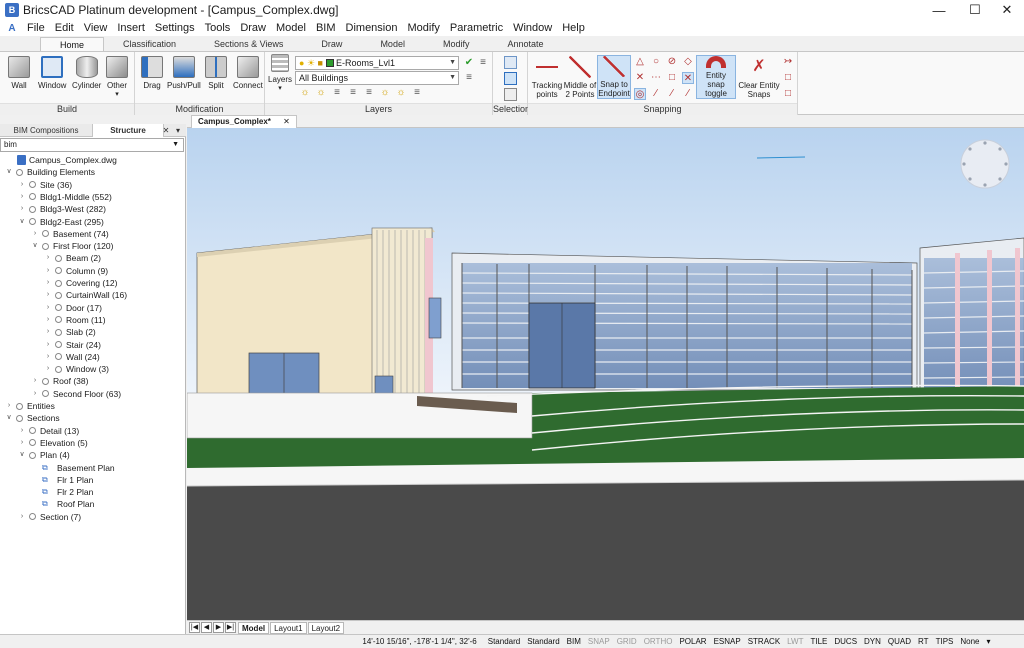  Describe the element at coordinates (331, 44) in the screenshot. I see `tab-draw: Draw` at that location.